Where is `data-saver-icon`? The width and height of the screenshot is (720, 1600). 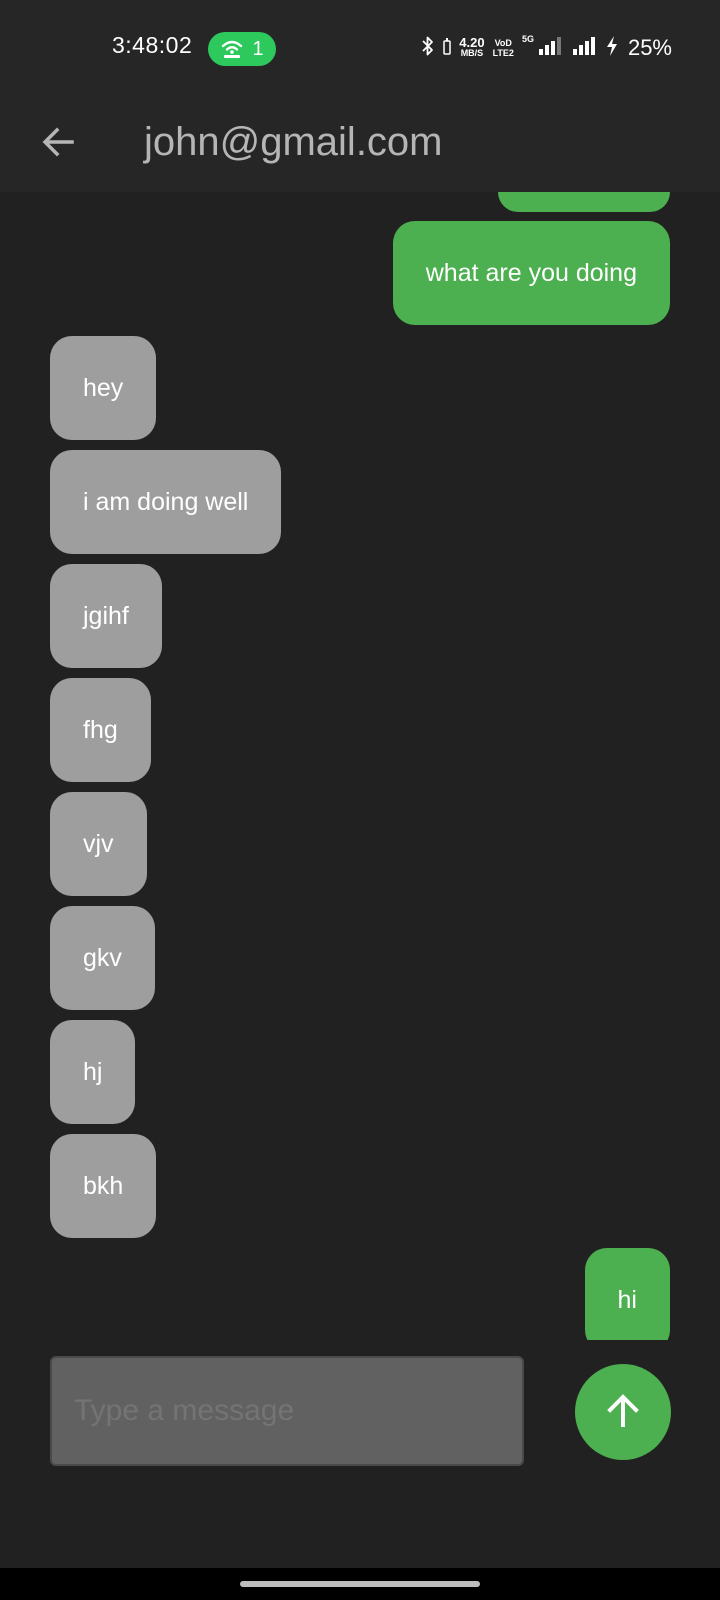 data-saver-icon is located at coordinates (447, 48).